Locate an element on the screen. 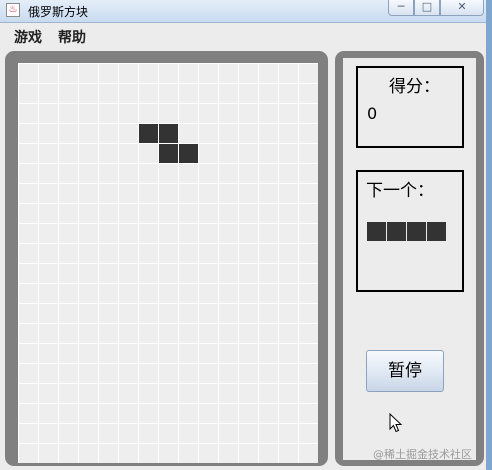  mouse-cursor-icon is located at coordinates (396, 423).